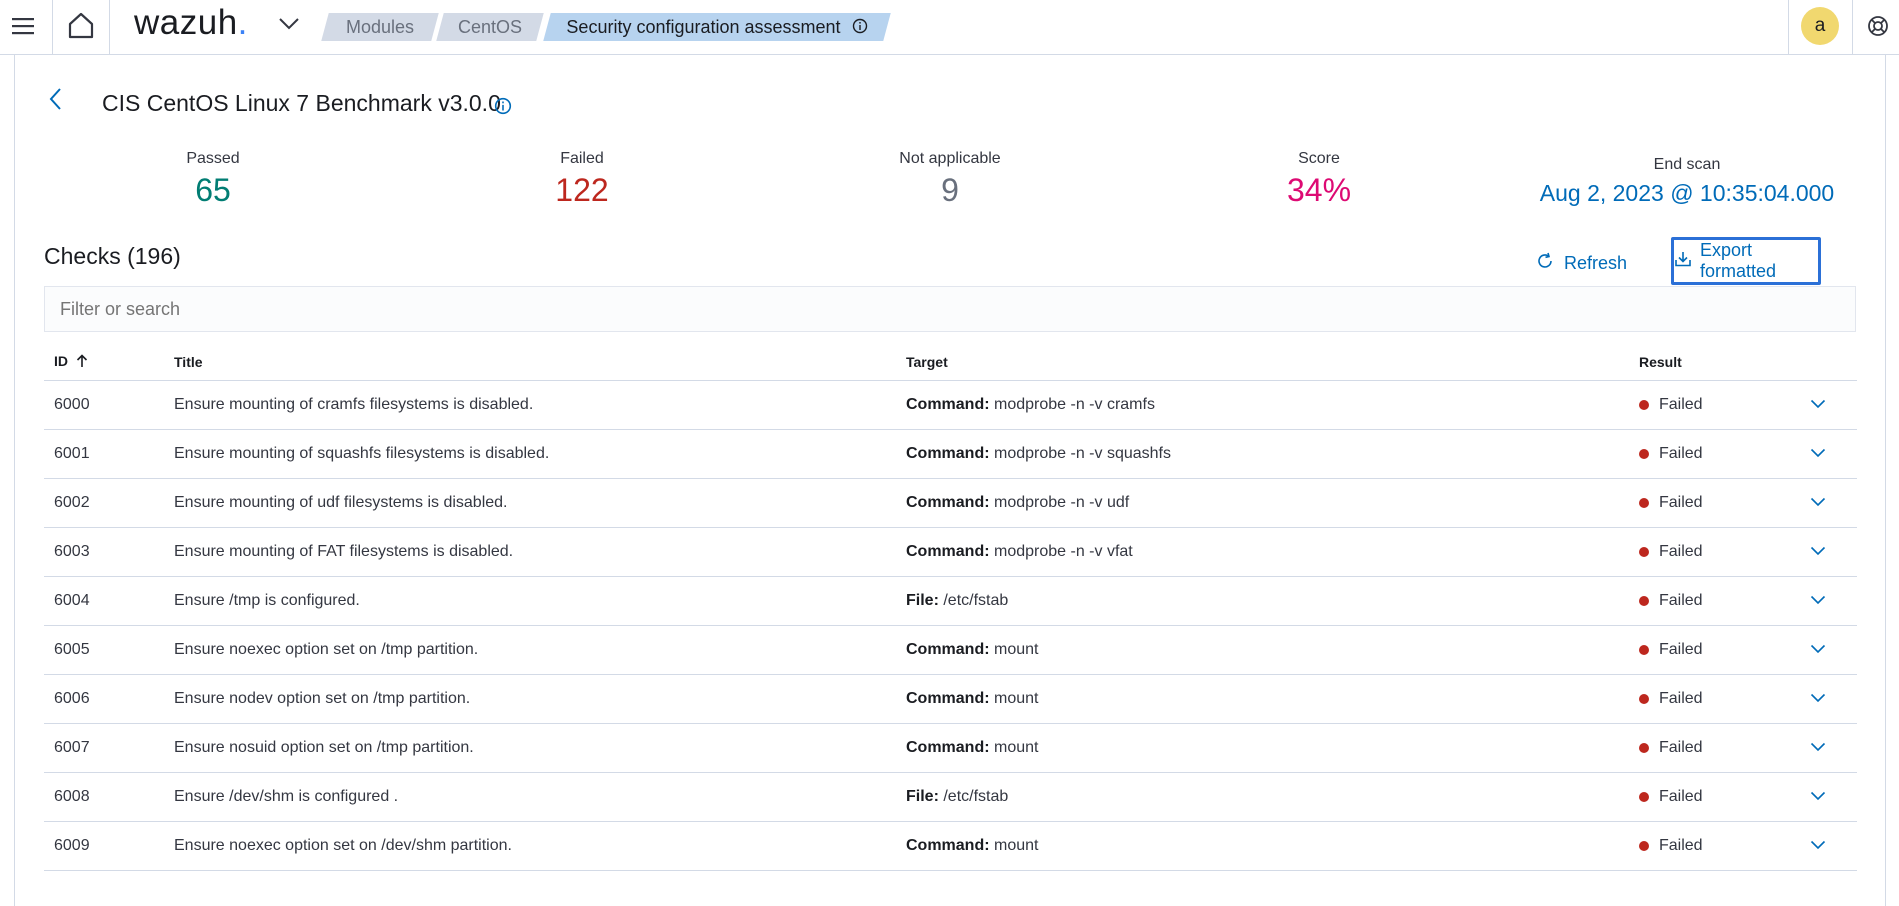 This screenshot has height=906, width=1899. Describe the element at coordinates (104, 405) in the screenshot. I see `cell-id: 6000` at that location.